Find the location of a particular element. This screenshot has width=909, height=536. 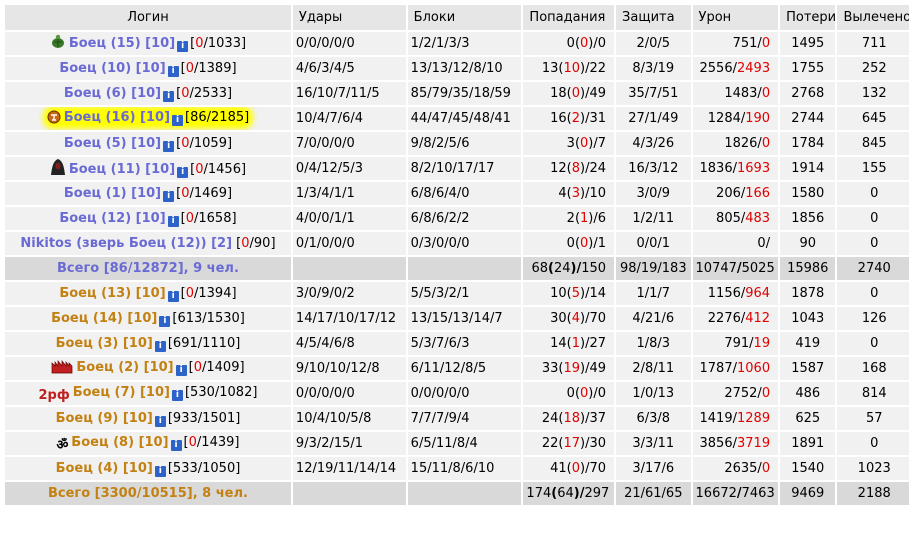

healed-cell: 645 is located at coordinates (873, 118).